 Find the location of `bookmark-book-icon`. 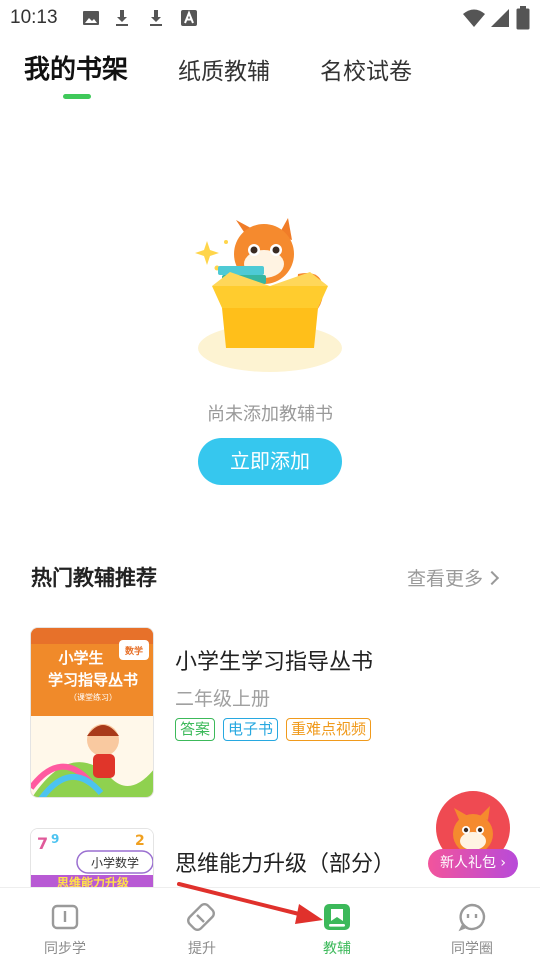

bookmark-book-icon is located at coordinates (337, 917).